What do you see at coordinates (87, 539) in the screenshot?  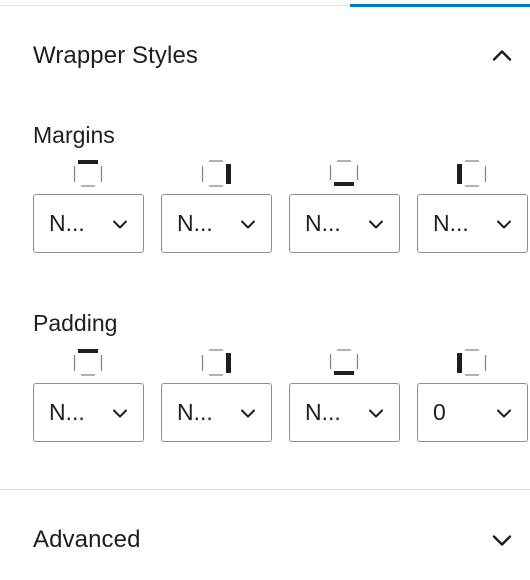 I see `advanced-title: Advanced` at bounding box center [87, 539].